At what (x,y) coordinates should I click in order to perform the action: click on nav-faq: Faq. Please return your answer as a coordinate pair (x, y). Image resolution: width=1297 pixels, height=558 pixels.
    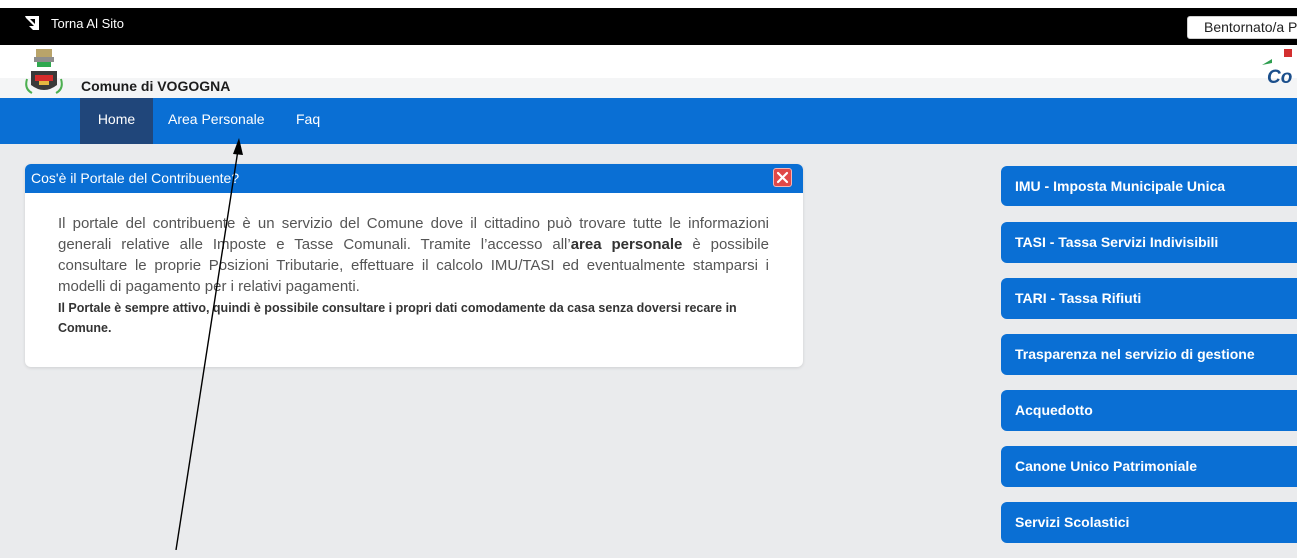
    Looking at the image, I should click on (308, 121).